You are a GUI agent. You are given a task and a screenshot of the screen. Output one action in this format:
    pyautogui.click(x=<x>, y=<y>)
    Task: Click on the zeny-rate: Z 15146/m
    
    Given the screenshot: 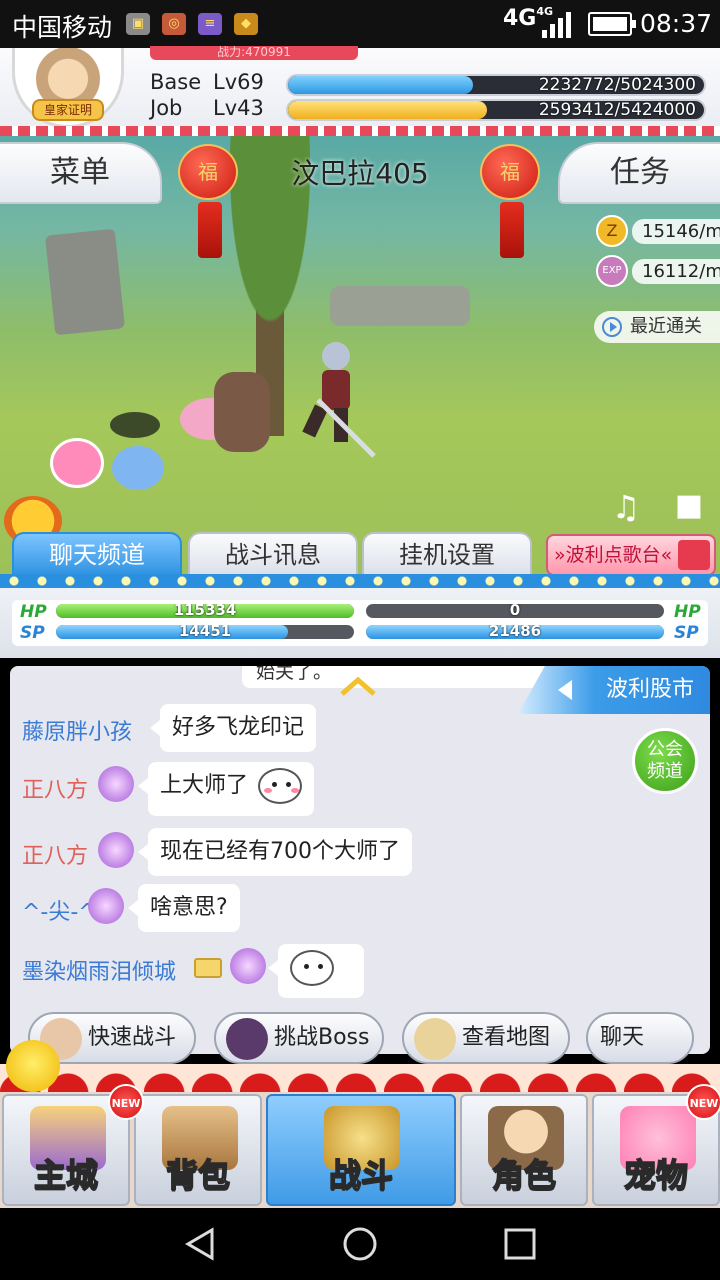 What is the action you would take?
    pyautogui.click(x=658, y=231)
    